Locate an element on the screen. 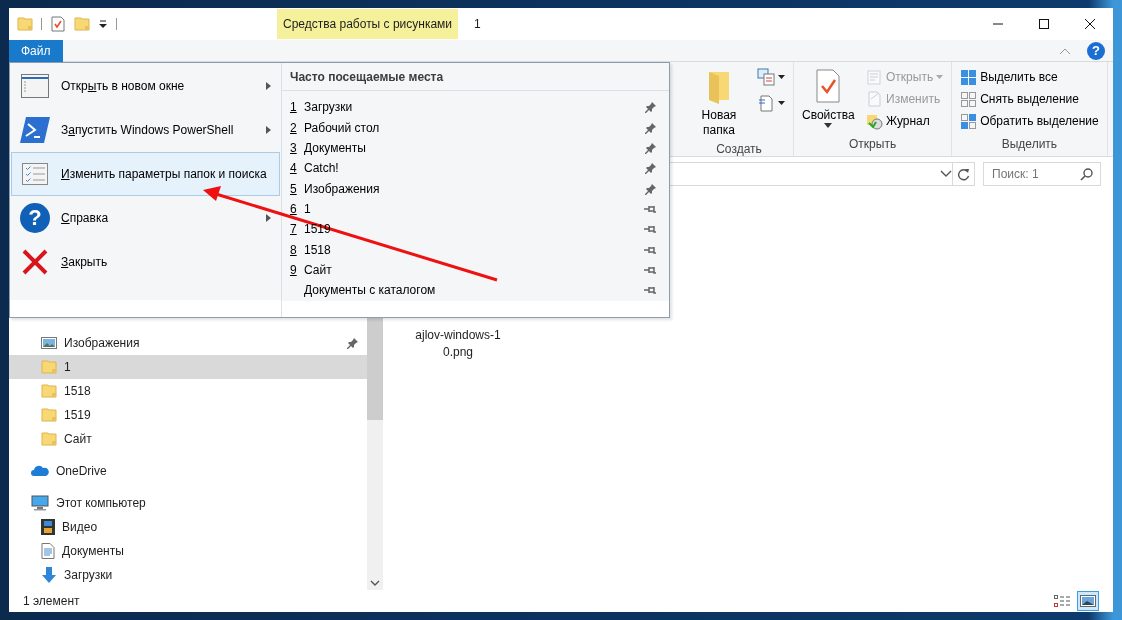 The width and height of the screenshot is (1122, 620). checklist-icon is located at coordinates (35, 174).